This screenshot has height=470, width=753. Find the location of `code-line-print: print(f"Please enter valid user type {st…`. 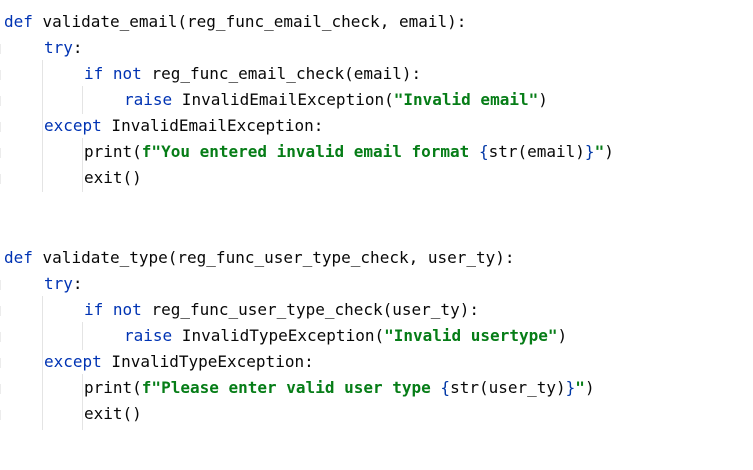

code-line-print: print(f"Please enter valid user type {st… is located at coordinates (339, 388).